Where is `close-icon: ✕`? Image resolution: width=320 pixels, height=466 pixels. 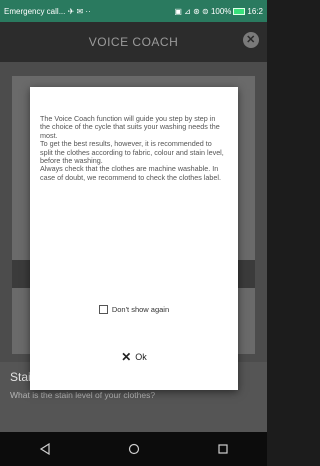
close-icon: ✕ is located at coordinates (251, 40).